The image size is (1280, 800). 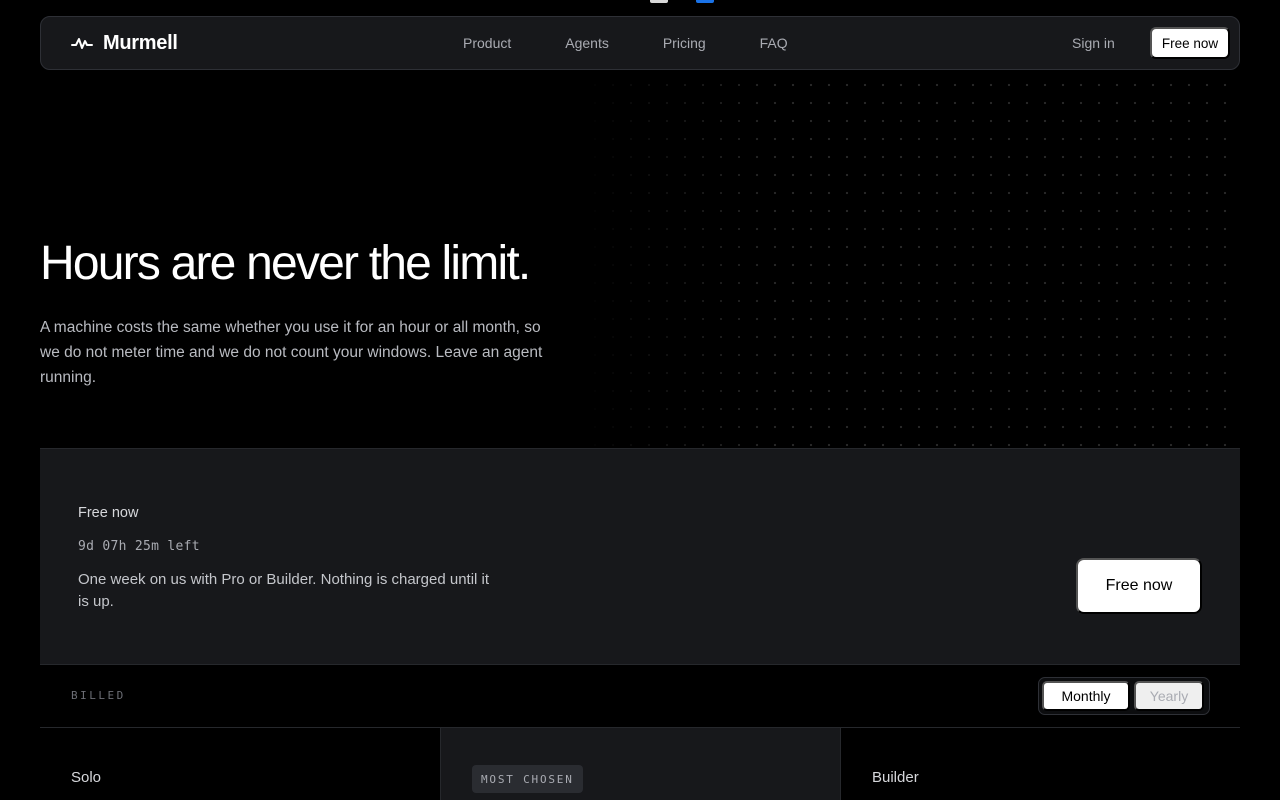 I want to click on billing-period-toggle: Monthly Yearly, so click(x=1124, y=696).